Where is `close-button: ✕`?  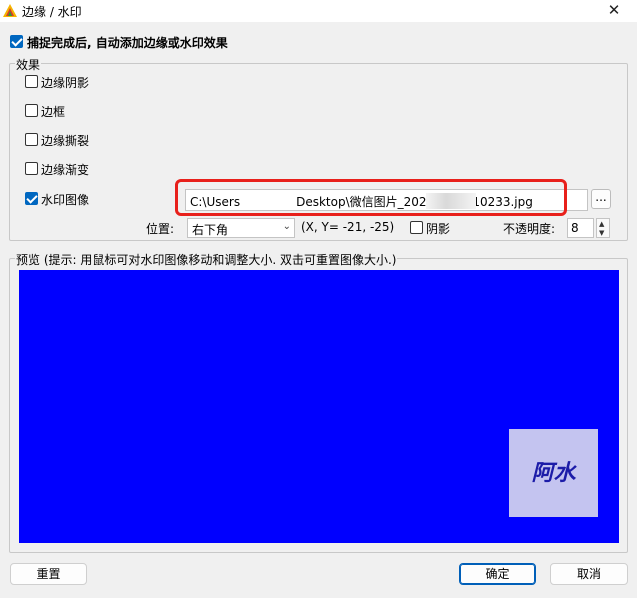 close-button: ✕ is located at coordinates (614, 11).